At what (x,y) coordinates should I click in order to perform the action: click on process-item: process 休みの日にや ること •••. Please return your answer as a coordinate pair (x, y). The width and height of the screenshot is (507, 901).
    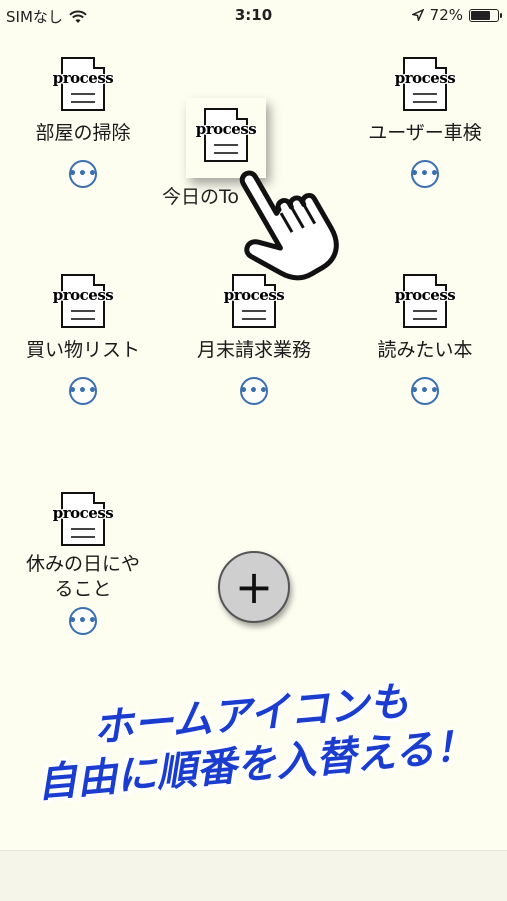
    Looking at the image, I should click on (83, 563).